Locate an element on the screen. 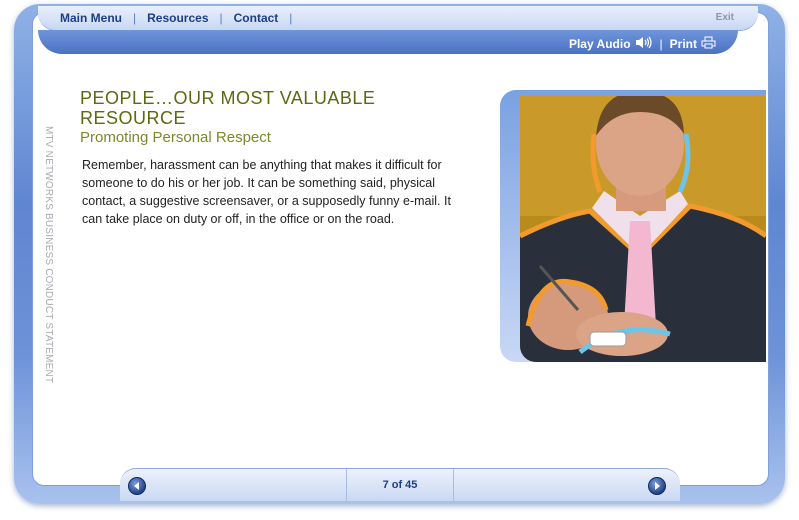  arrow-right-icon is located at coordinates (657, 486).